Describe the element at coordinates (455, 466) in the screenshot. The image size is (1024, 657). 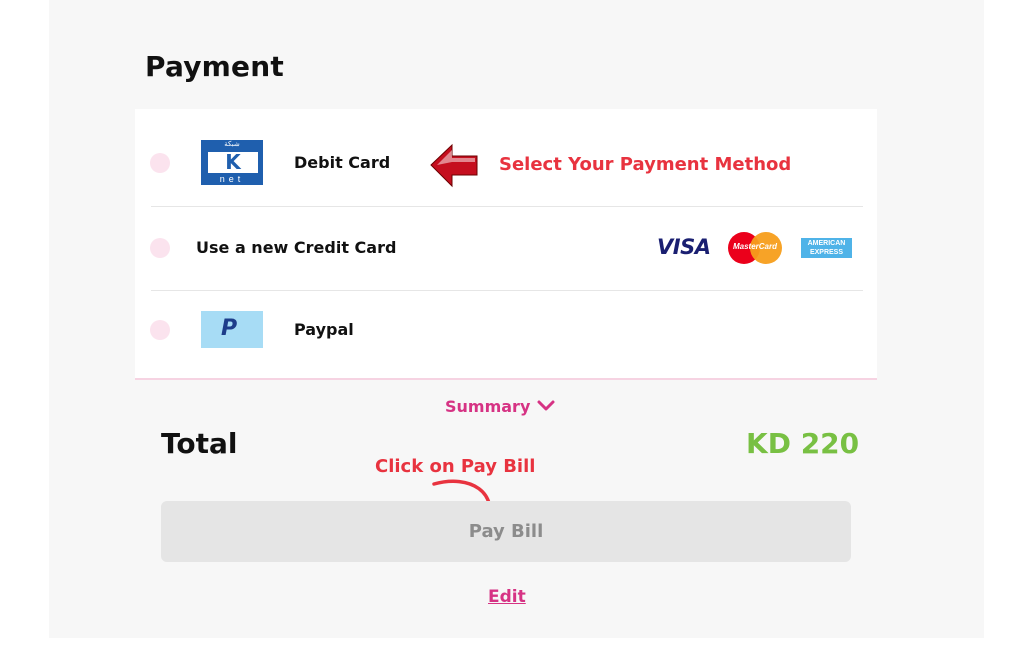
I see `annotation-click-pay-bill: Click on Pay Bill` at that location.